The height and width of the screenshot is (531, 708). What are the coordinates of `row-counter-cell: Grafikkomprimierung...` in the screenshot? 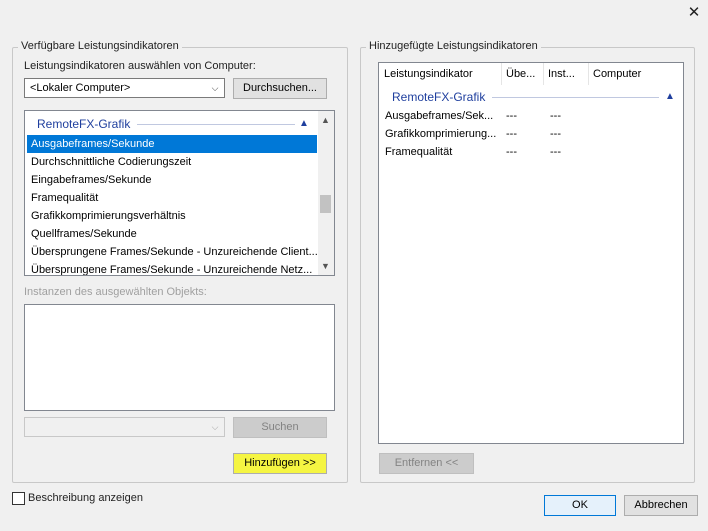 It's located at (441, 134).